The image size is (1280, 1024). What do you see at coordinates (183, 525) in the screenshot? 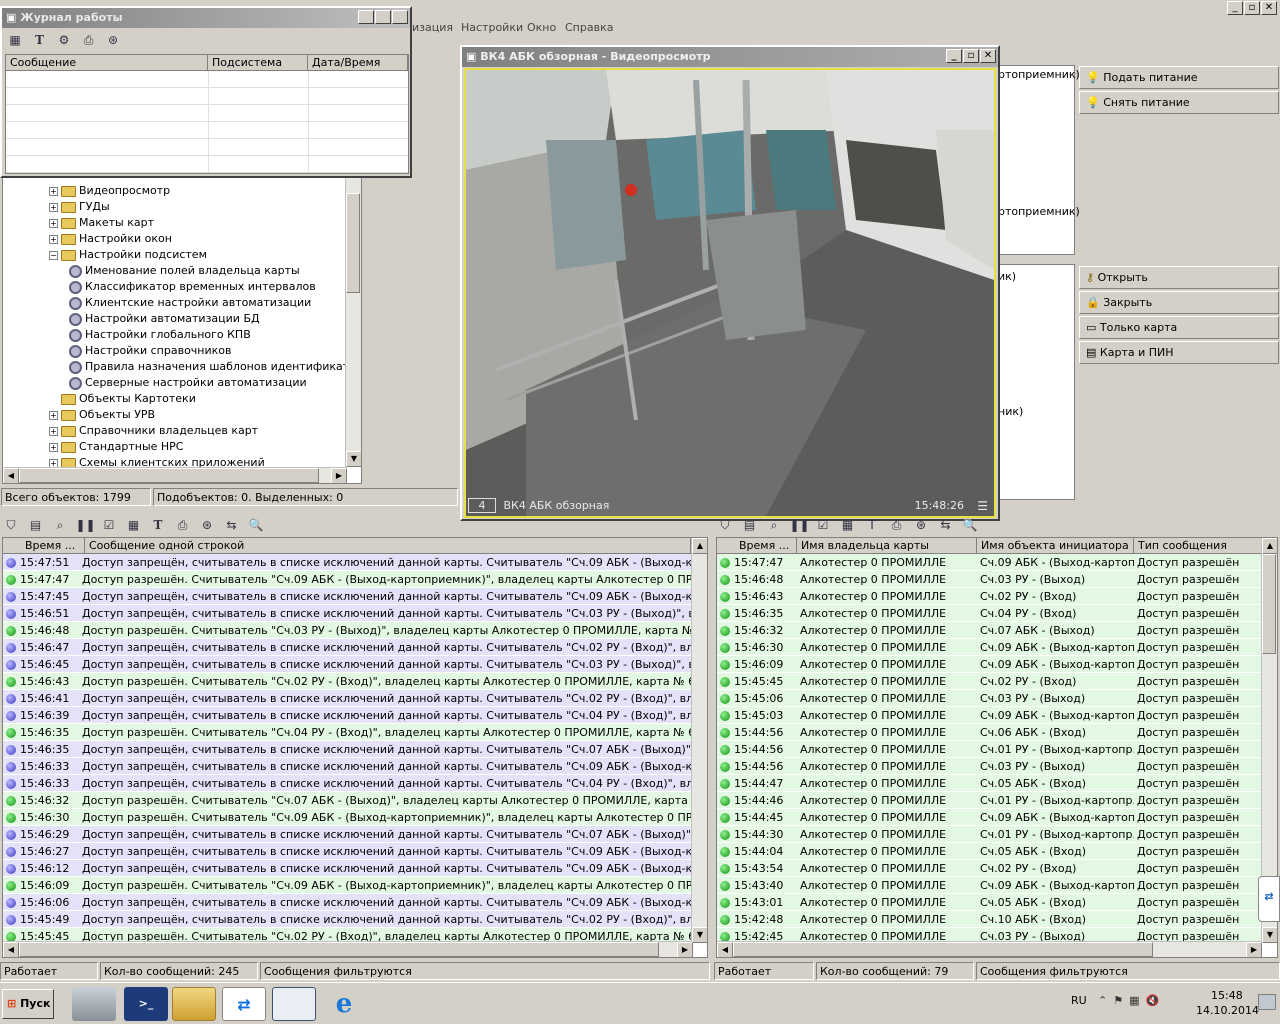
I see `print-icon: ⎙` at bounding box center [183, 525].